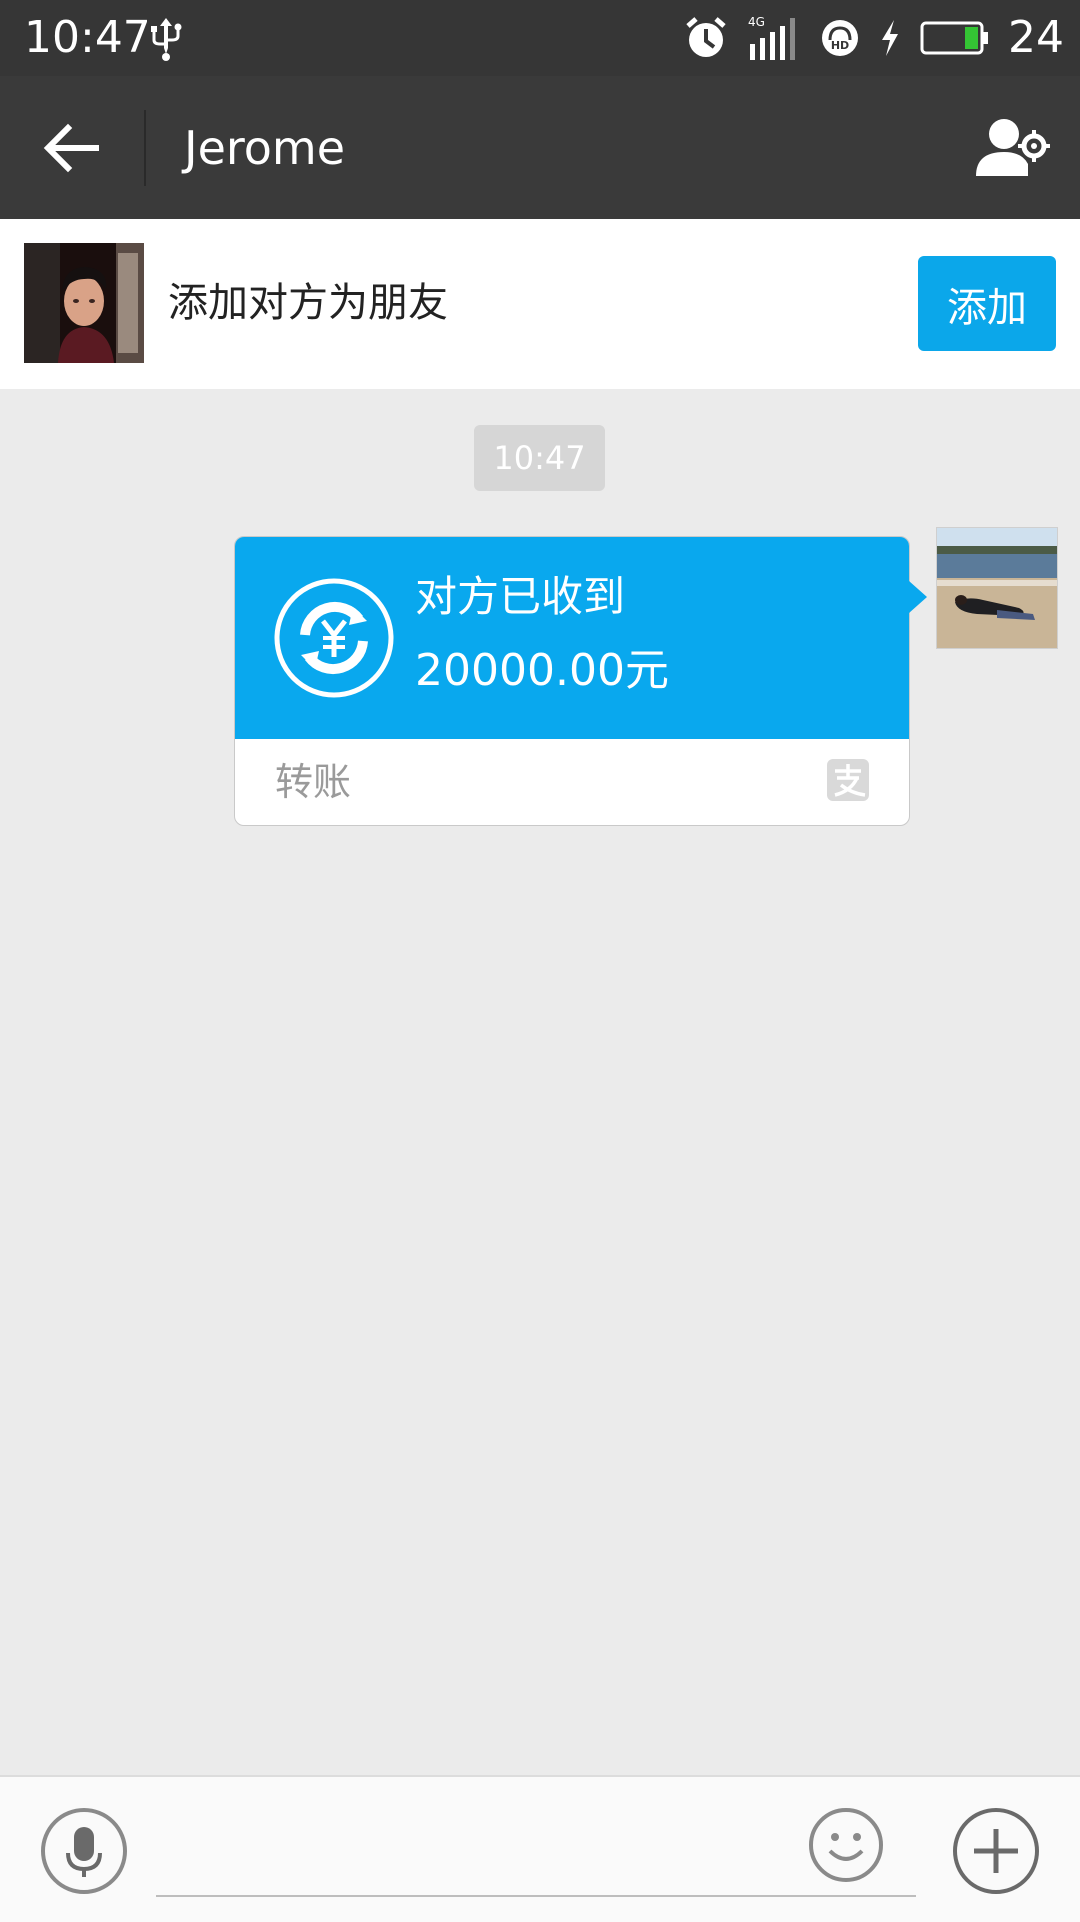 The width and height of the screenshot is (1080, 1922). Describe the element at coordinates (540, 147) in the screenshot. I see `chat-header: Jerome` at that location.